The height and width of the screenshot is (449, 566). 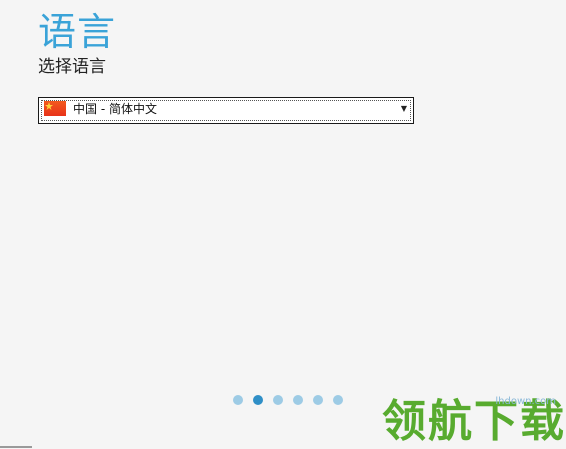 I want to click on dropdown-arrow-icon: ▼, so click(x=404, y=109).